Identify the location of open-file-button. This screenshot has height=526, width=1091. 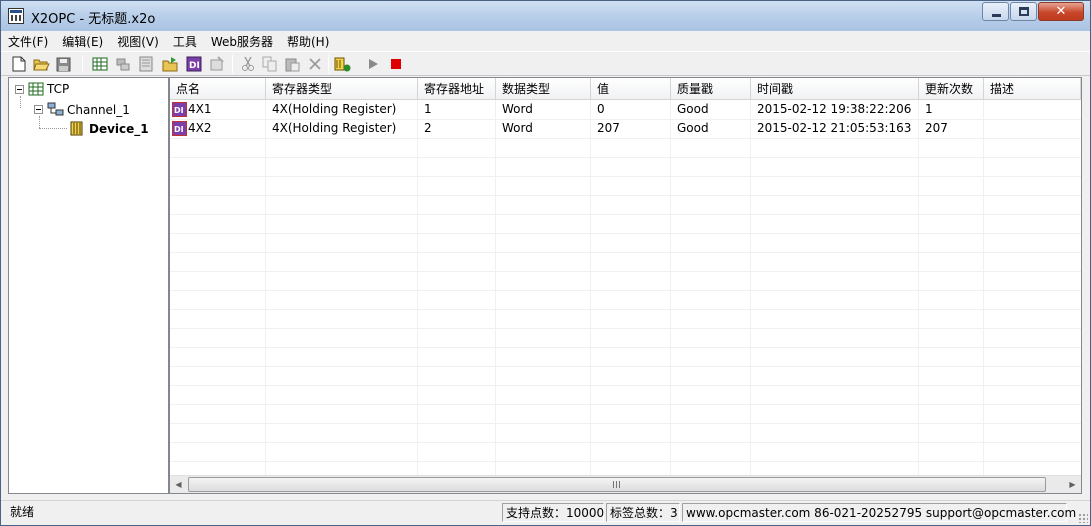
(41, 64).